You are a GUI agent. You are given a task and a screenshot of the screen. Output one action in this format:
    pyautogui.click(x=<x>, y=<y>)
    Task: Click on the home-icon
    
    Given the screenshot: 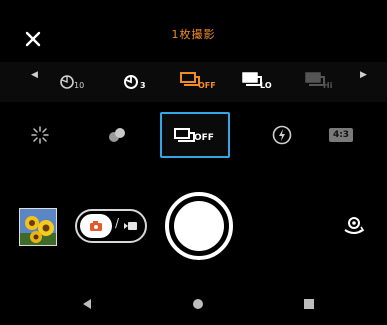 What is the action you would take?
    pyautogui.click(x=198, y=304)
    